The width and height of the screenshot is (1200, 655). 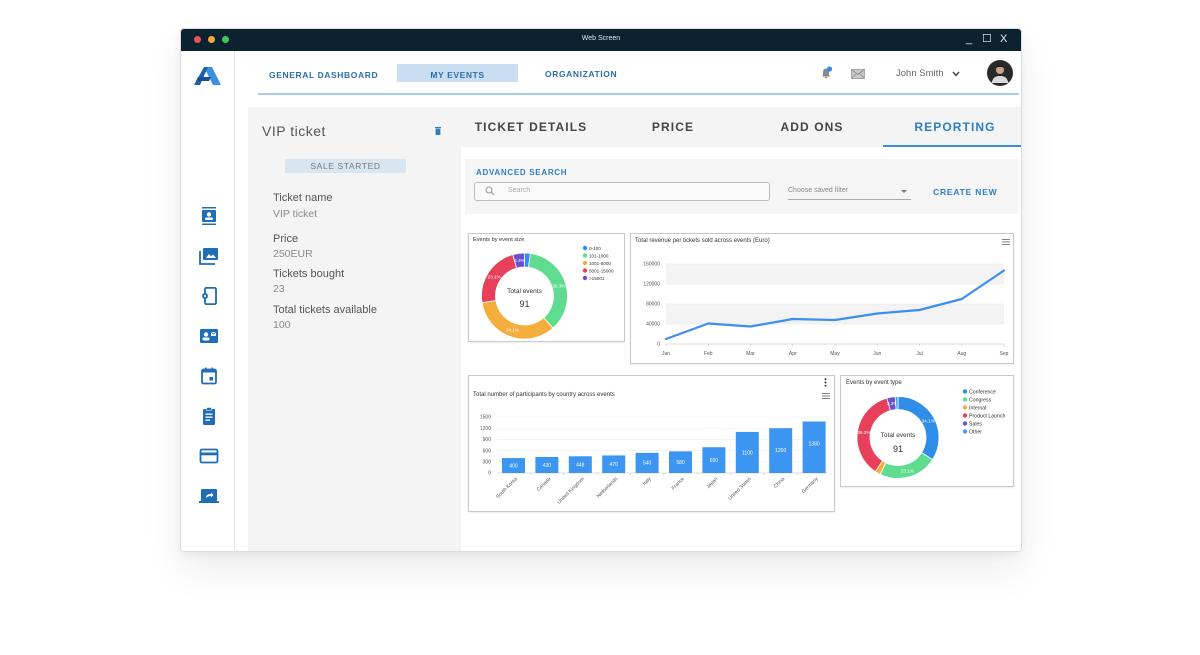 I want to click on x-tick-label: Germany, so click(x=810, y=485).